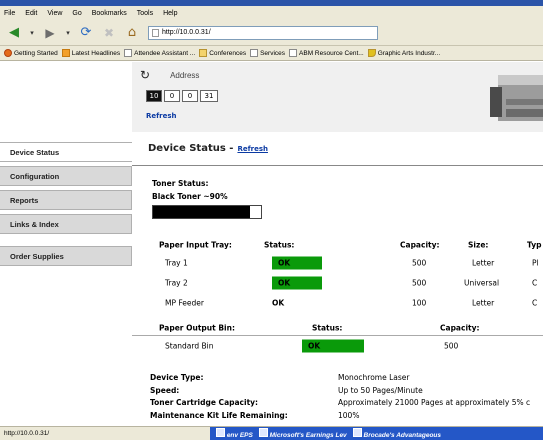  What do you see at coordinates (451, 346) in the screenshot?
I see `bin-capacity: 500` at bounding box center [451, 346].